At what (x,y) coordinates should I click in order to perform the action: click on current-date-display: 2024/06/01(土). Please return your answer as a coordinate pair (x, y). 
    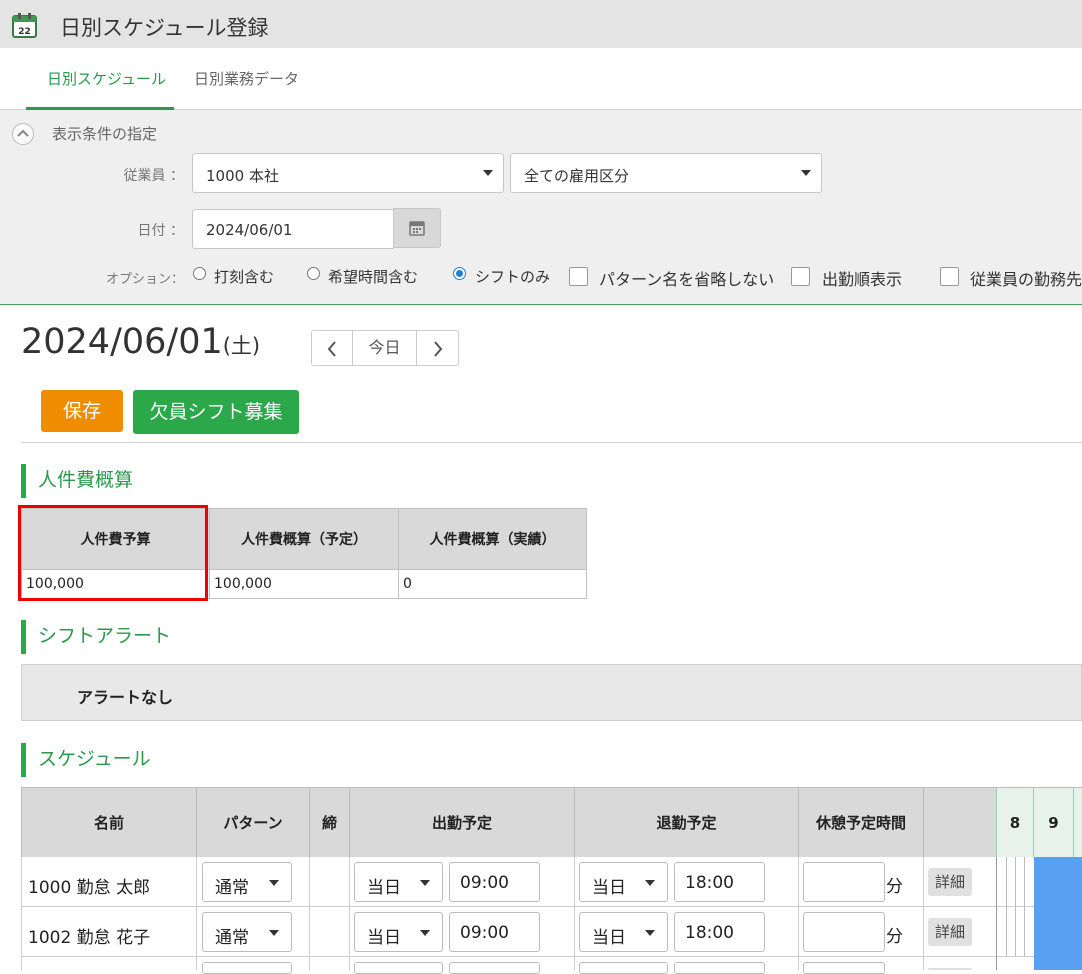
    Looking at the image, I should click on (140, 342).